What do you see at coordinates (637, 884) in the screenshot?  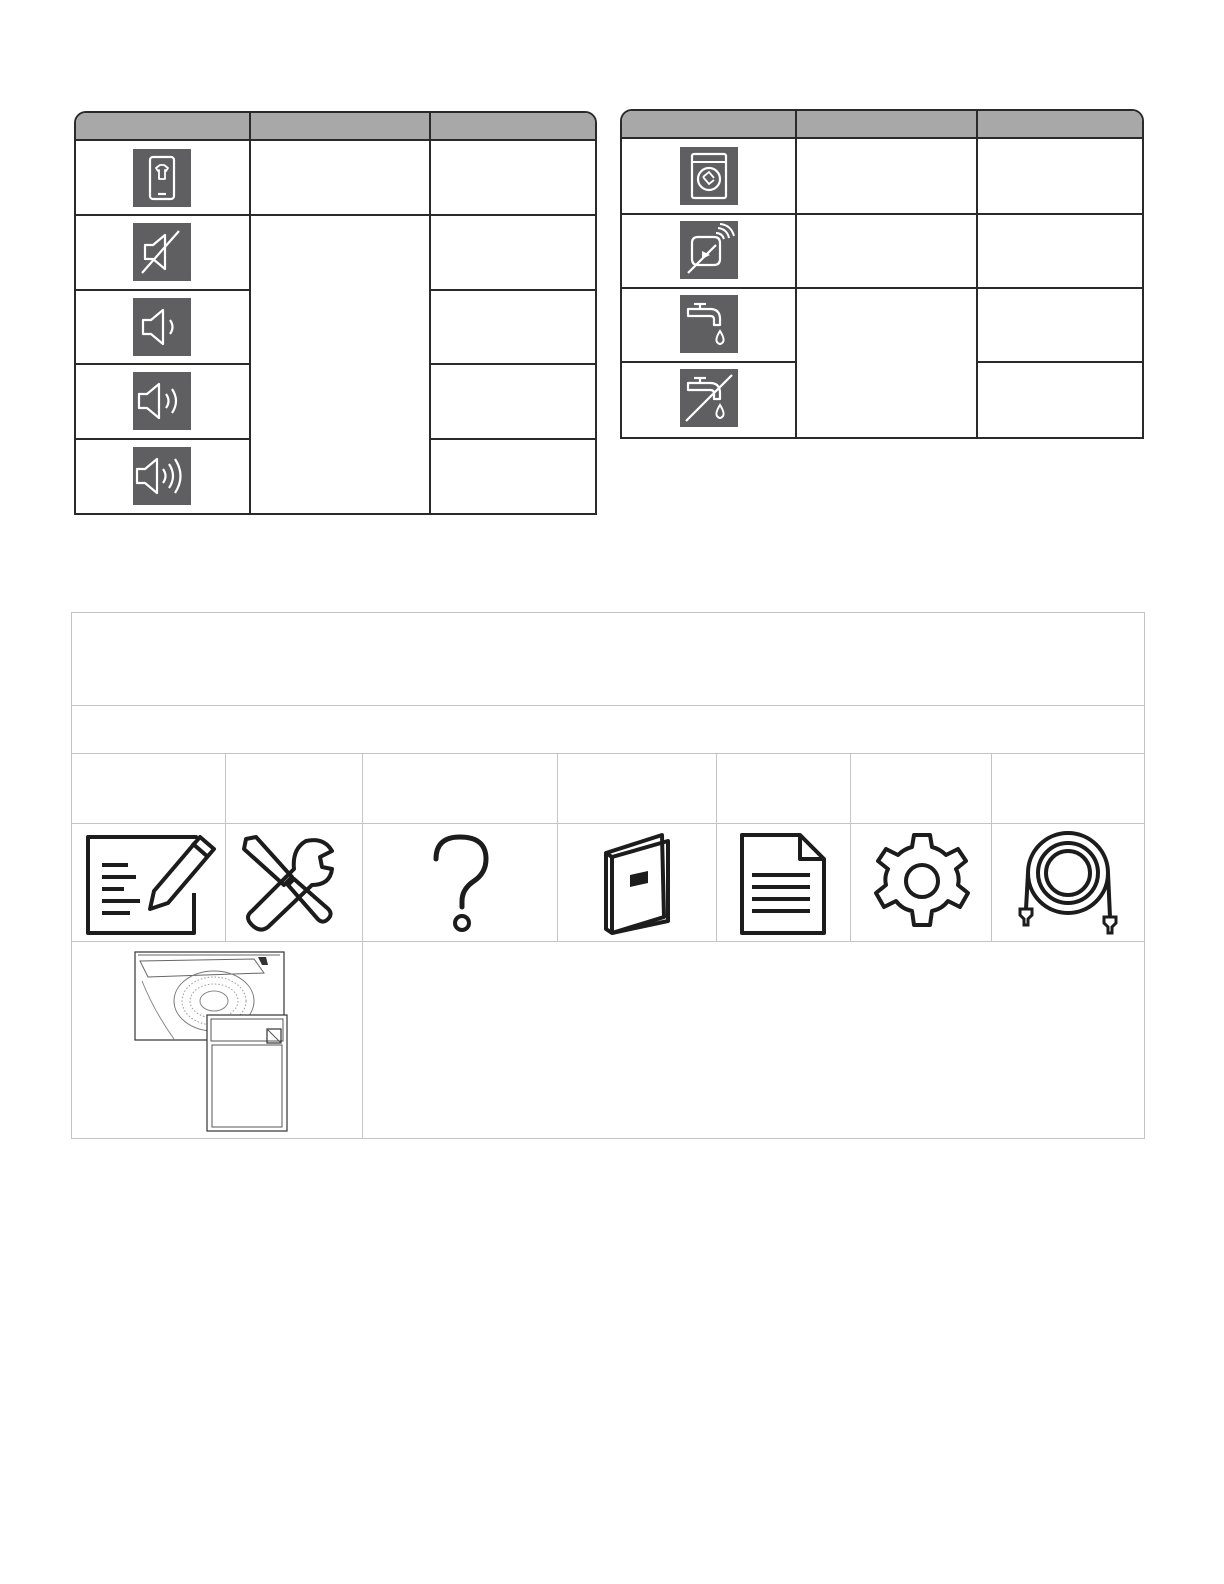 I see `manual-book-icon` at bounding box center [637, 884].